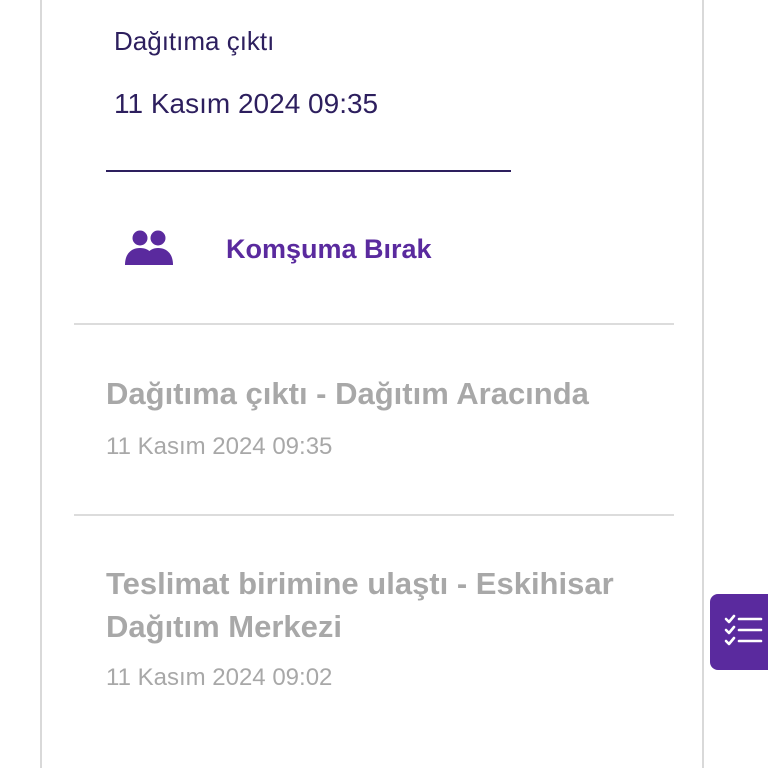  I want to click on leave-with-neighbor-button: Komşuma Bırak, so click(332, 249).